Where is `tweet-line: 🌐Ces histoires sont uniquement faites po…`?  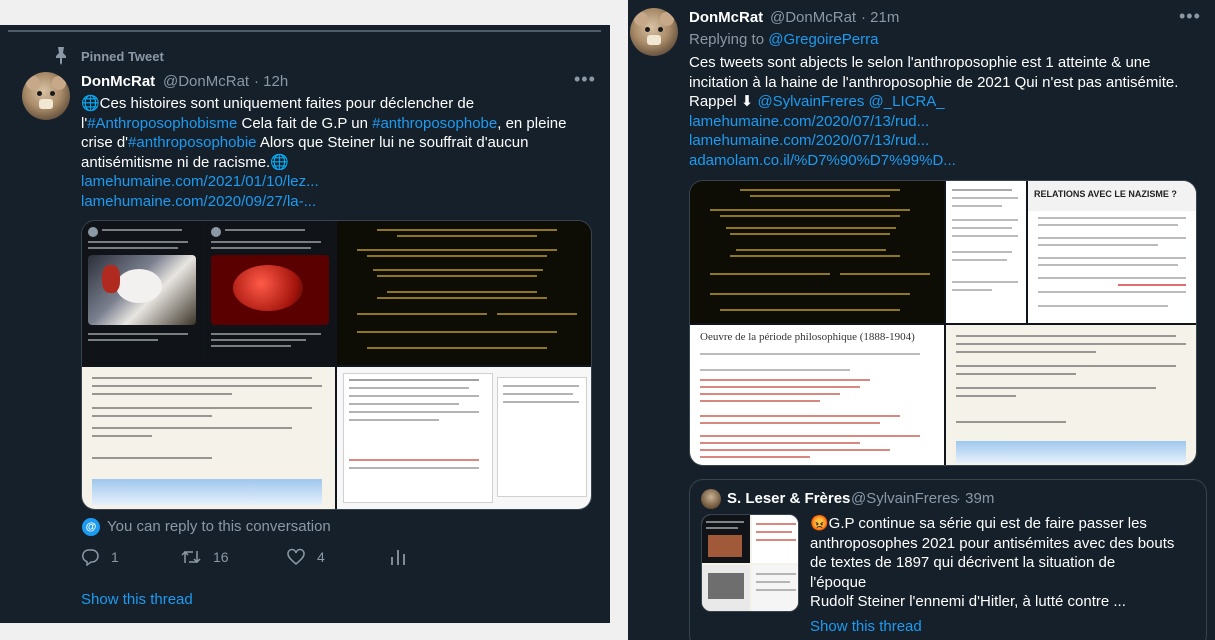
tweet-line: 🌐Ces histoires sont uniquement faites po… is located at coordinates (278, 103).